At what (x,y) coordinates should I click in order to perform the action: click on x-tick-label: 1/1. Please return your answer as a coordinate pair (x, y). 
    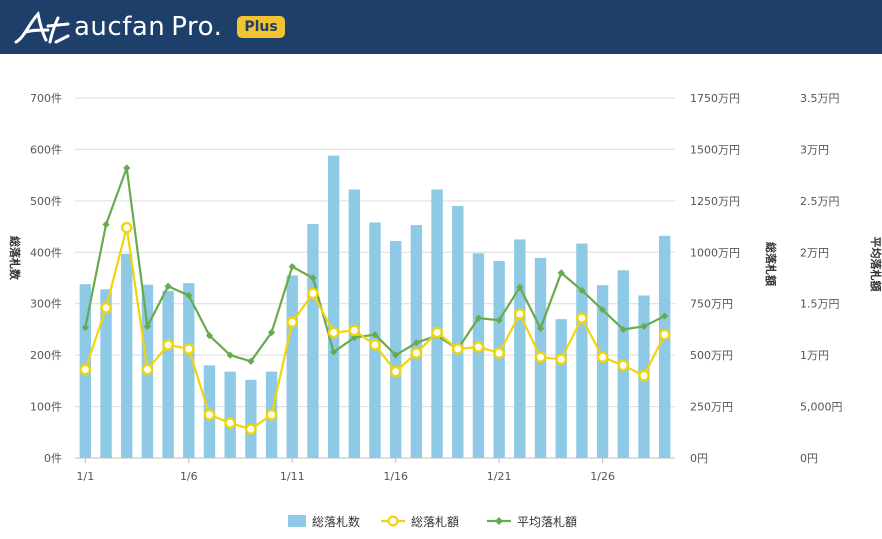
    Looking at the image, I should click on (85, 476).